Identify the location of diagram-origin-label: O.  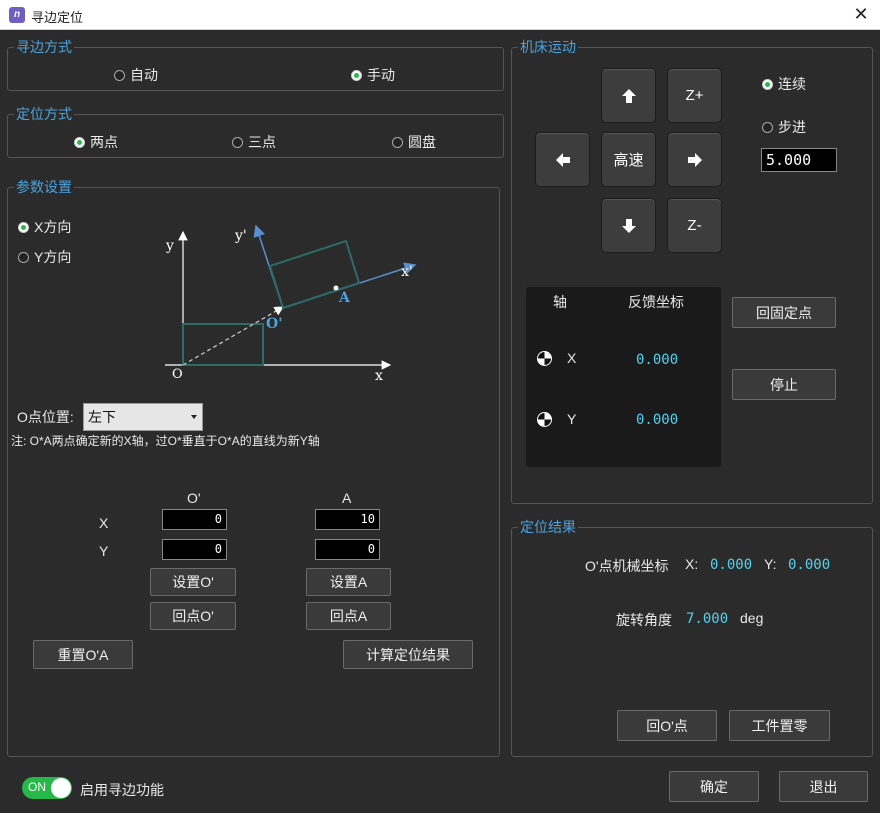
(177, 374).